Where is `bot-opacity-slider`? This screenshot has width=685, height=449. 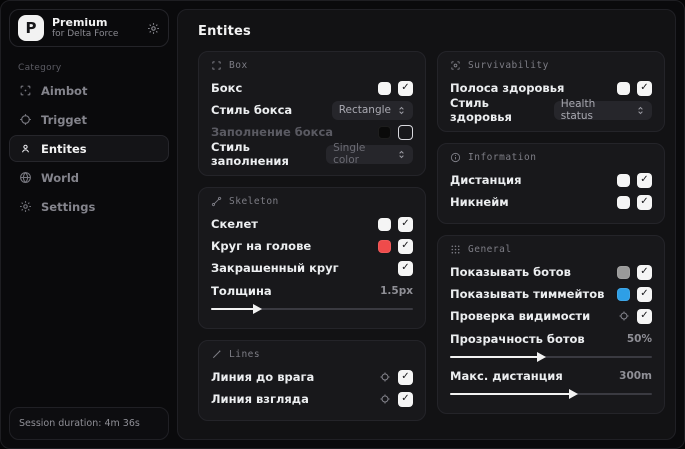 bot-opacity-slider is located at coordinates (551, 357).